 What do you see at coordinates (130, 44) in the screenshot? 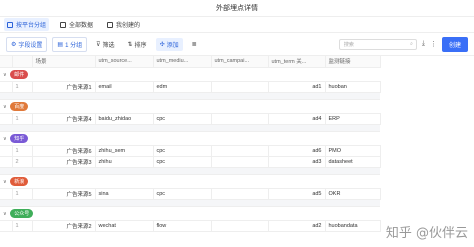
I see `sort-icon: ⇅` at bounding box center [130, 44].